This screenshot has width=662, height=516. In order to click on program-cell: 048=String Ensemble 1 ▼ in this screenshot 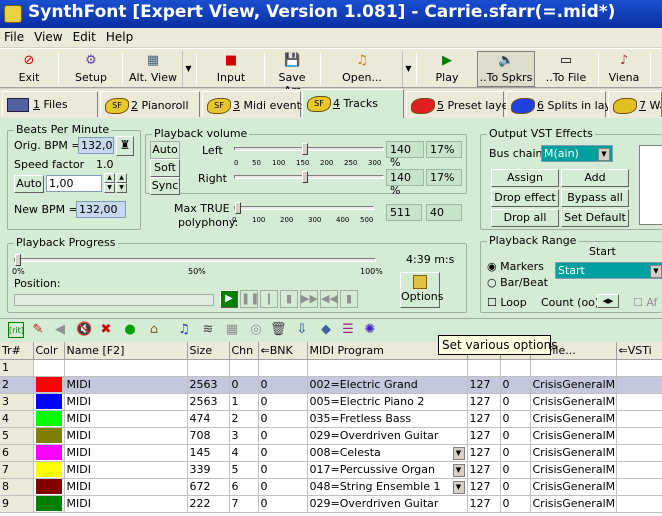, I will do `click(387, 487)`.